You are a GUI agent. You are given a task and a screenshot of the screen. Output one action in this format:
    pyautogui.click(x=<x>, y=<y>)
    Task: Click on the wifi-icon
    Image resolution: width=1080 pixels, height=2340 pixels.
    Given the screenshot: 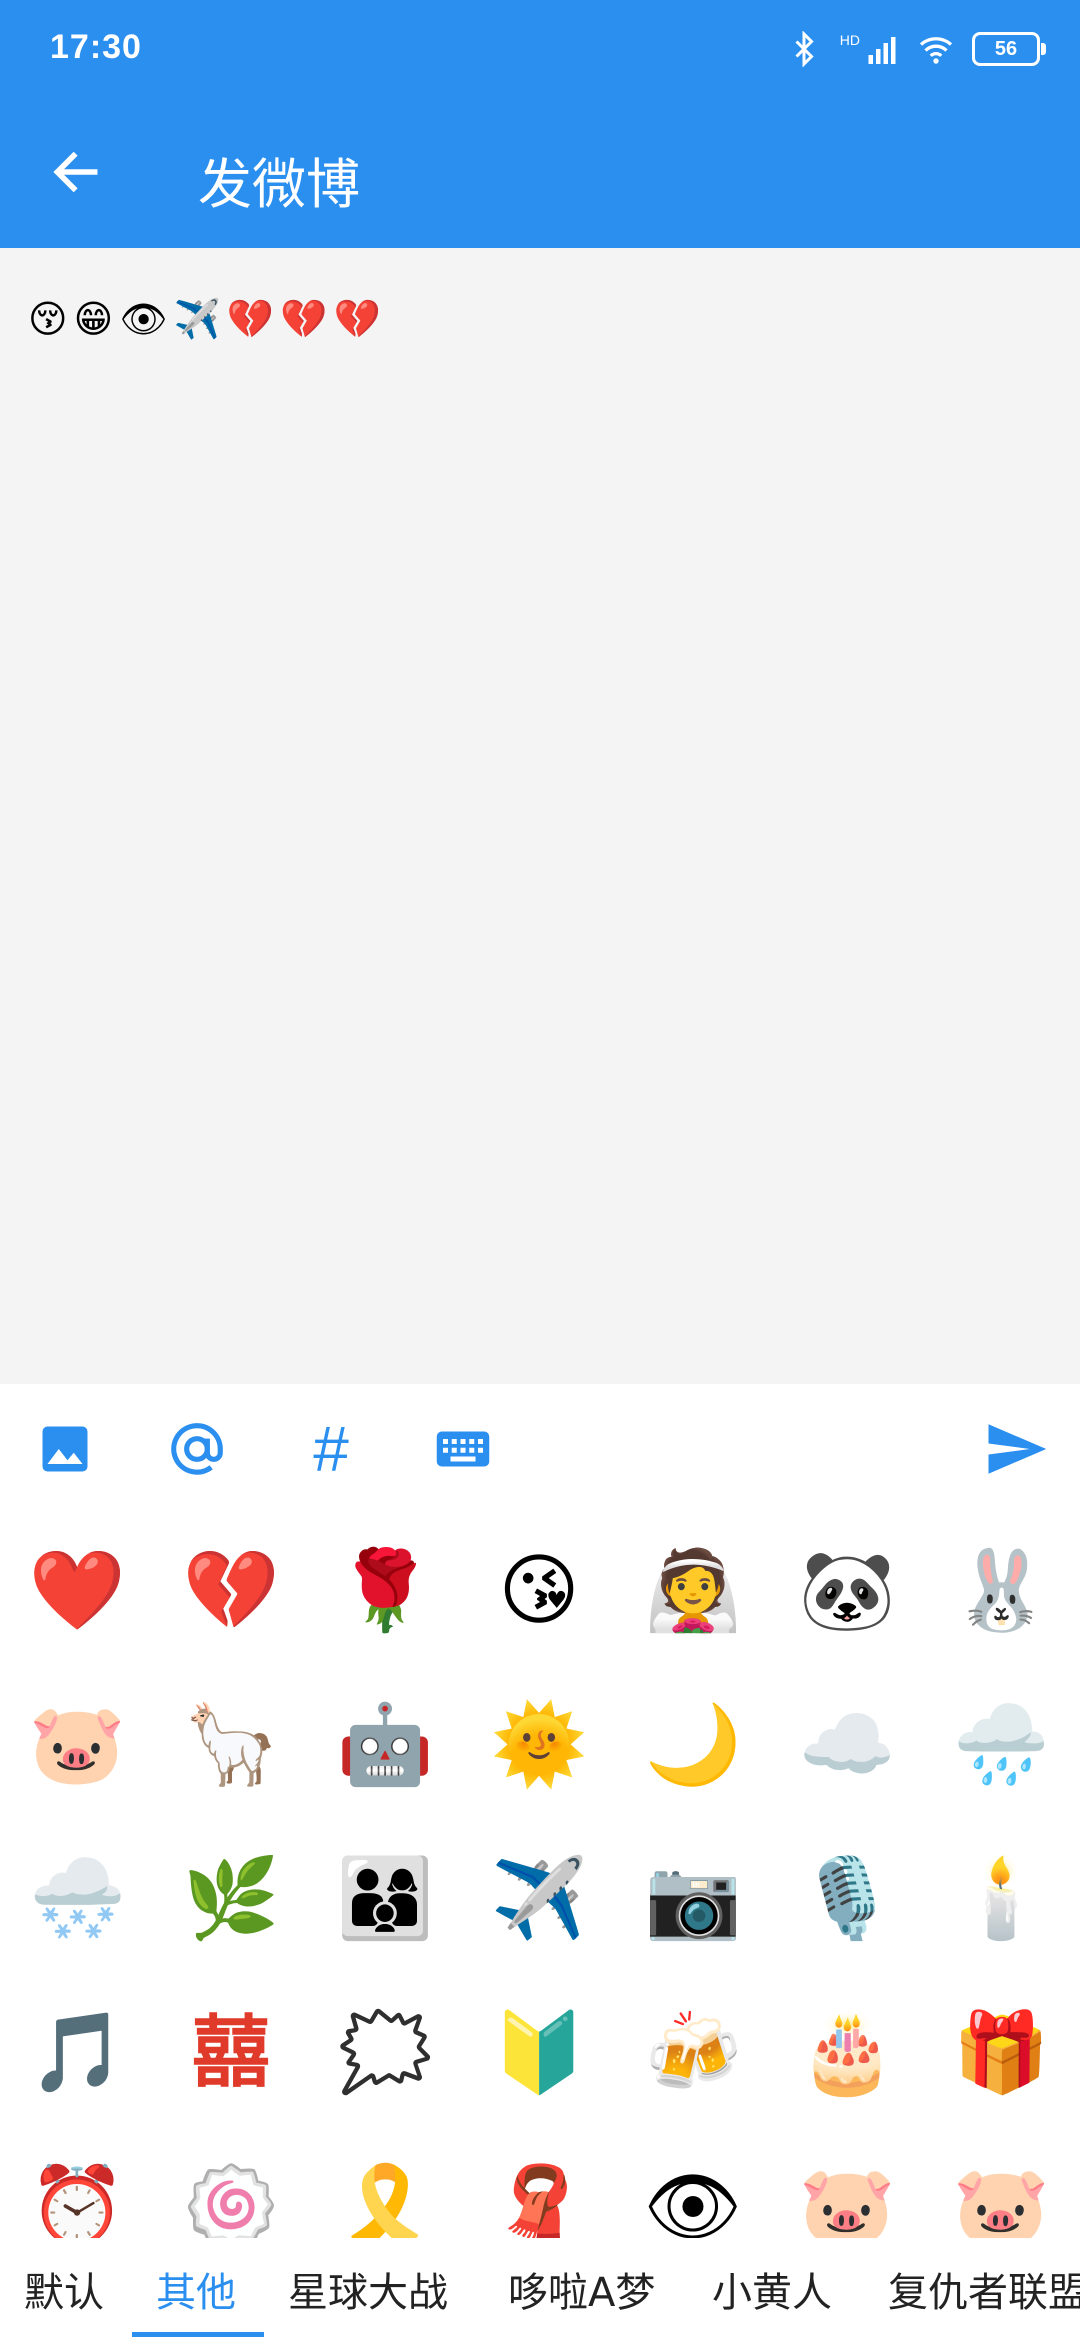 What is the action you would take?
    pyautogui.click(x=936, y=50)
    